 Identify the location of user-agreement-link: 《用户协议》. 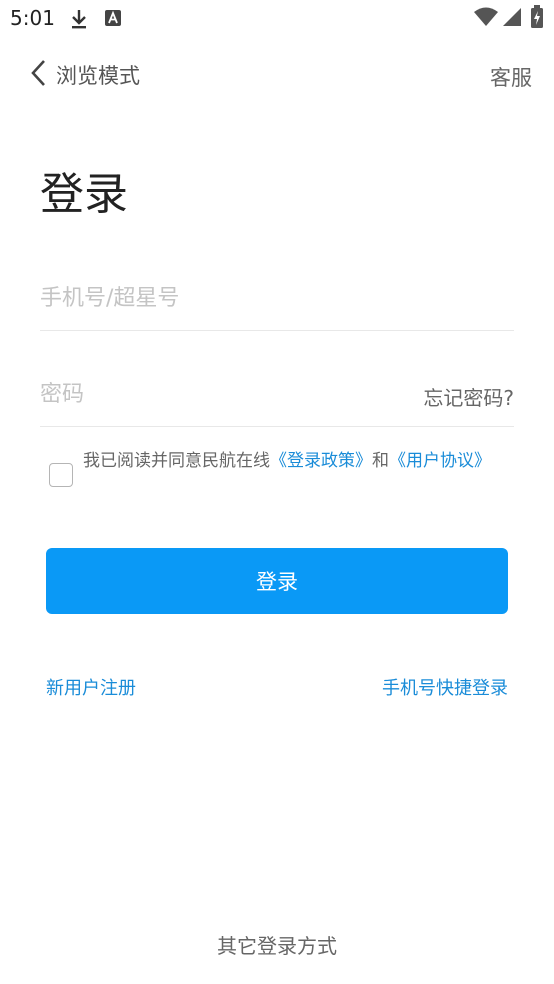
(440, 461).